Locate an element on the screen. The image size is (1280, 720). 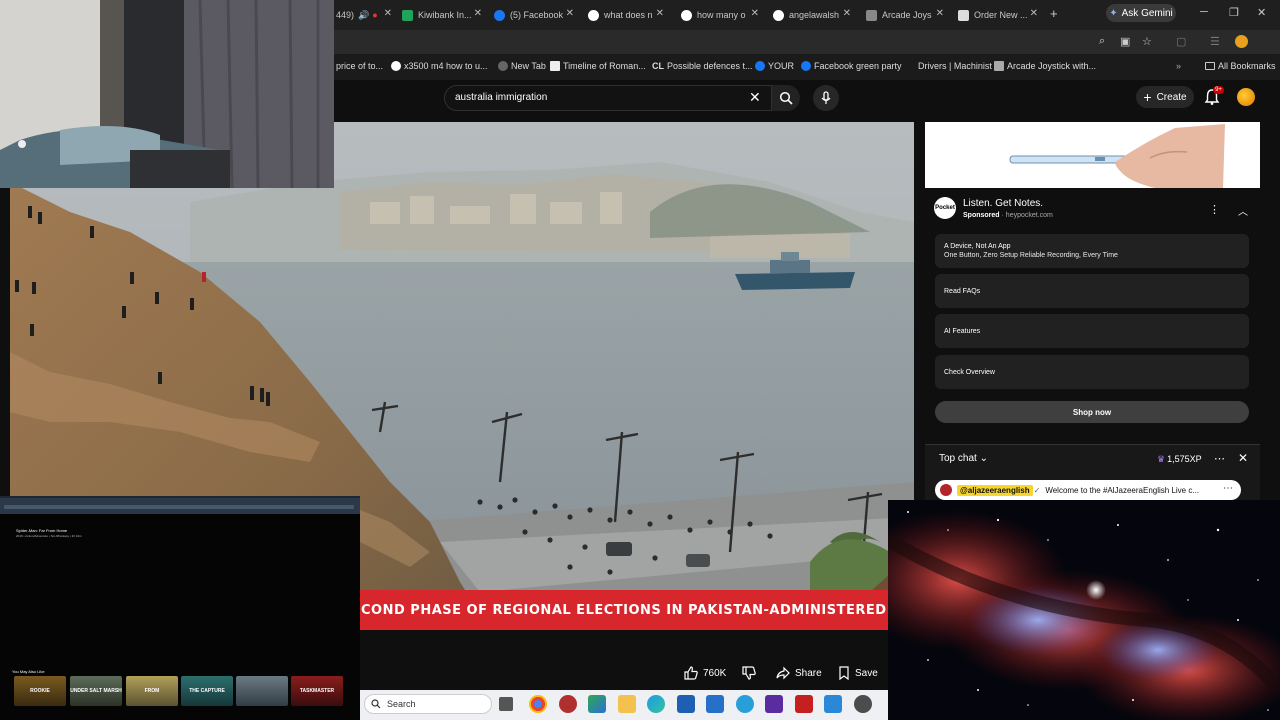
browser-tab: angelawalsh ✕ is located at coordinates (812, 15).